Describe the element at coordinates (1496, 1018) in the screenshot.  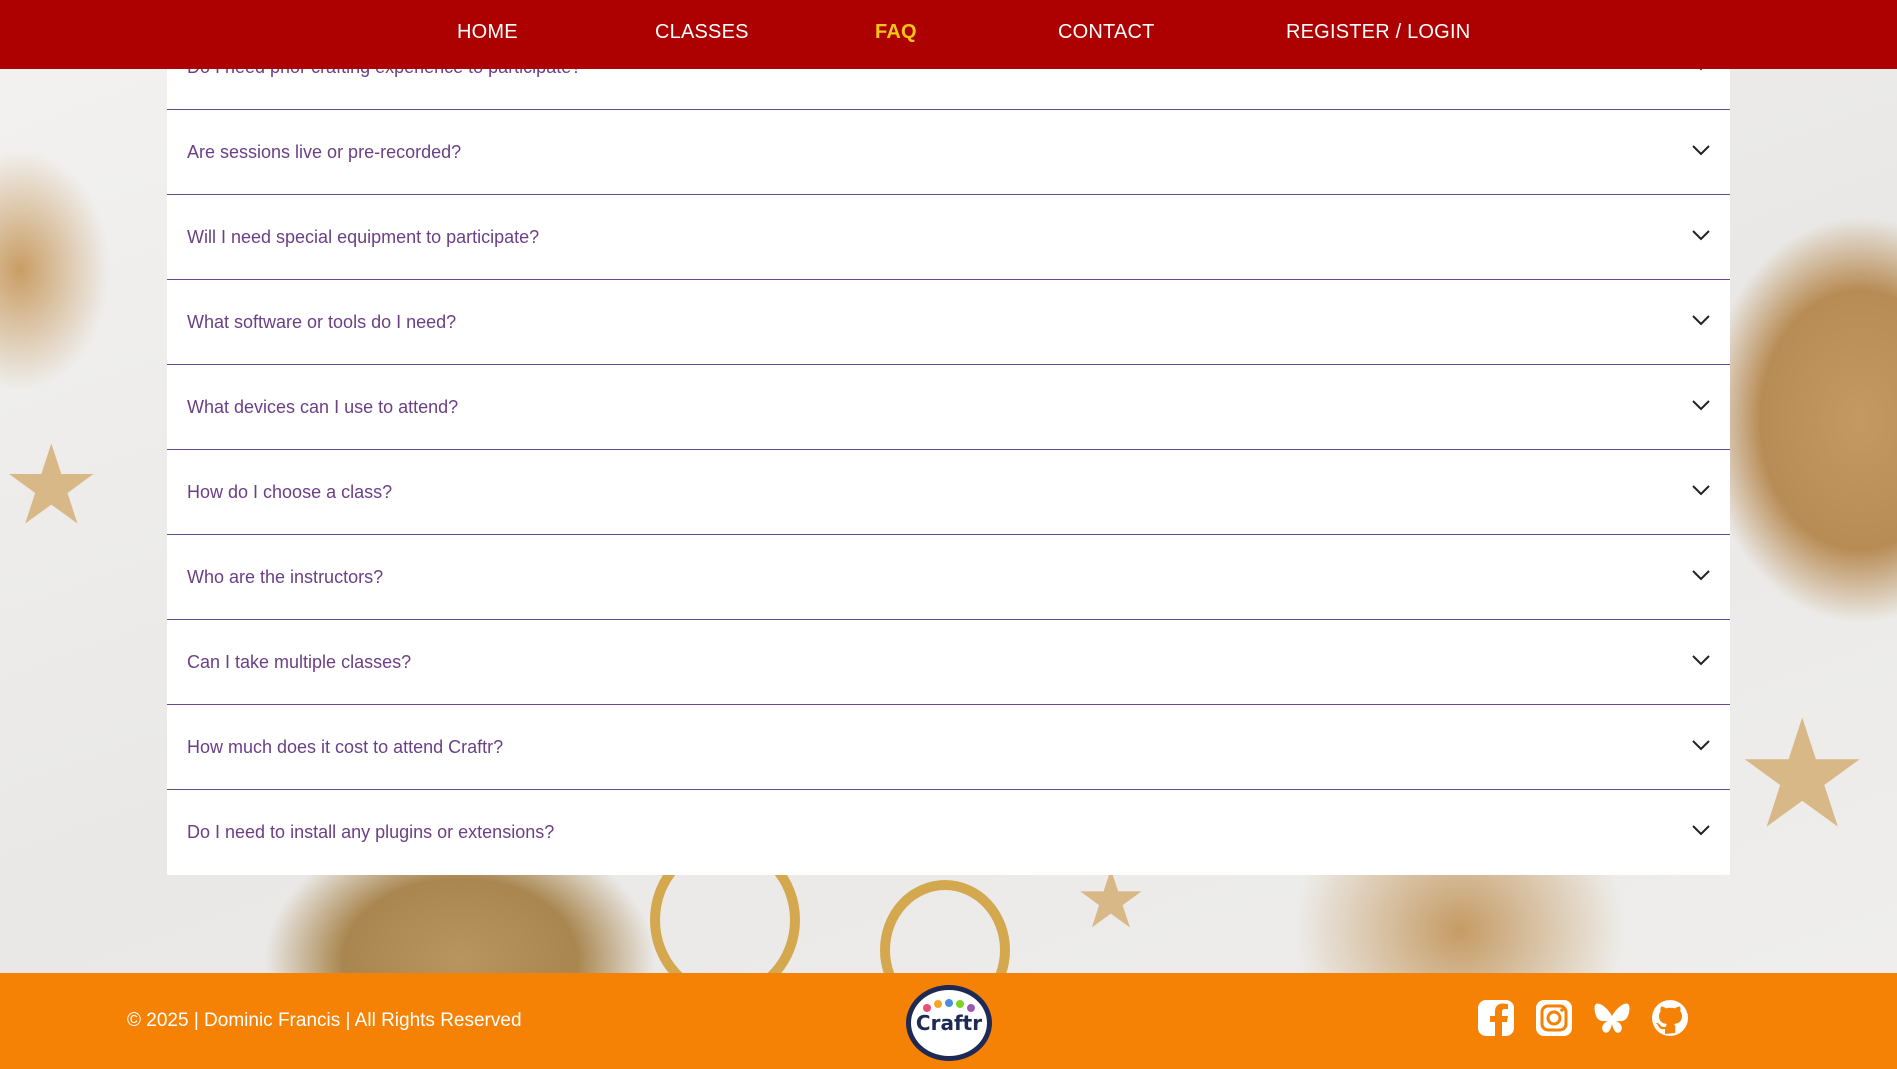
I see `facebook-icon` at that location.